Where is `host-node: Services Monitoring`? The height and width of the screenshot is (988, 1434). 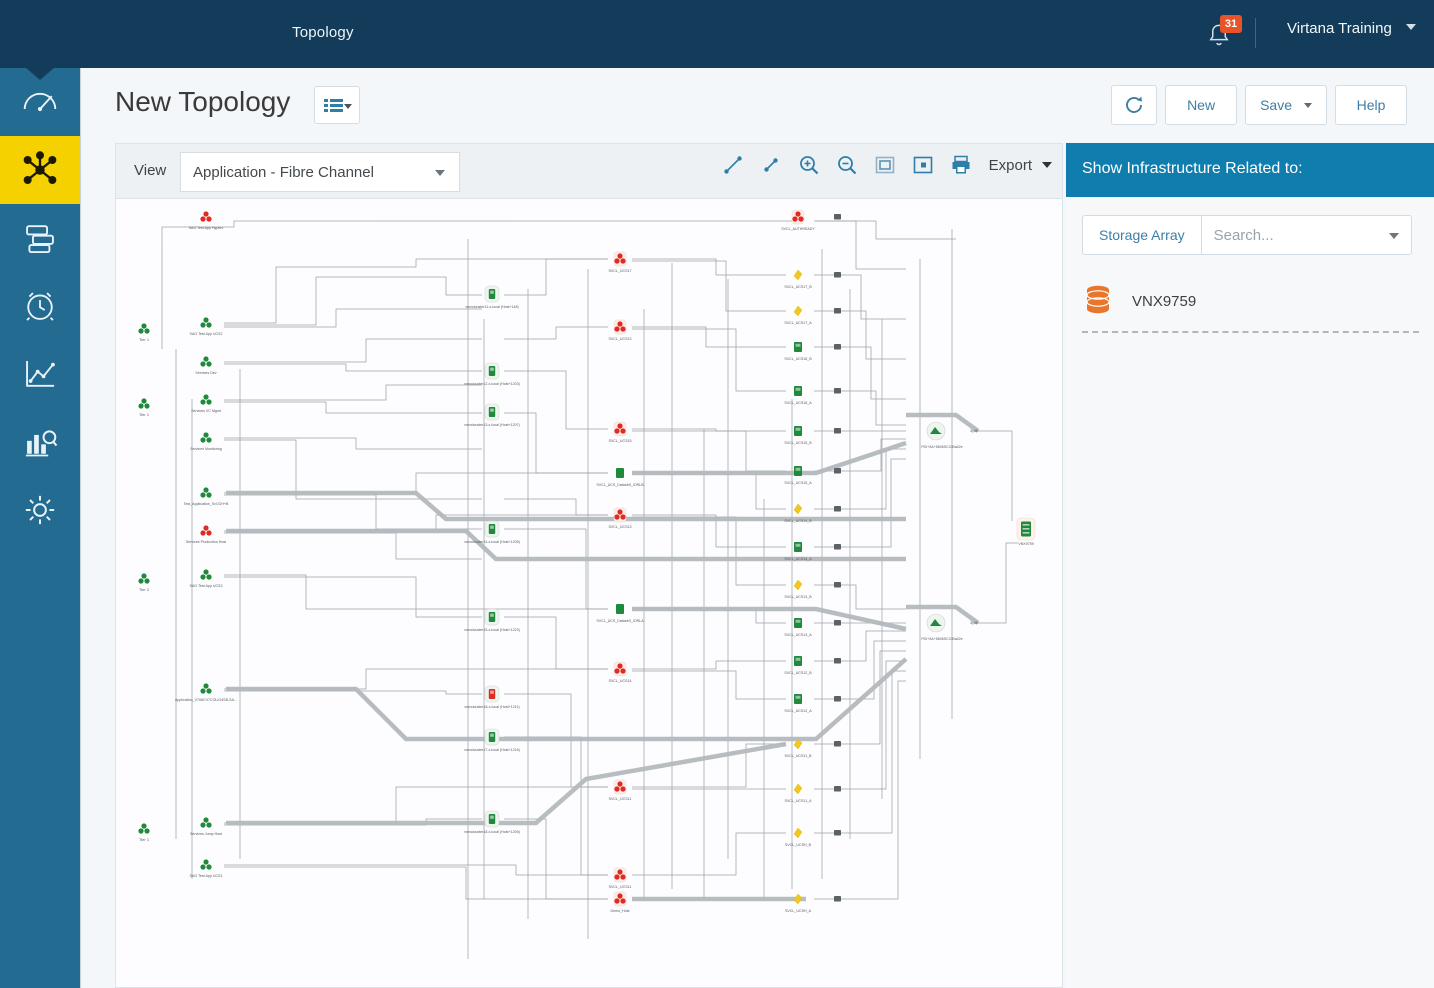 host-node: Services Monitoring is located at coordinates (206, 441).